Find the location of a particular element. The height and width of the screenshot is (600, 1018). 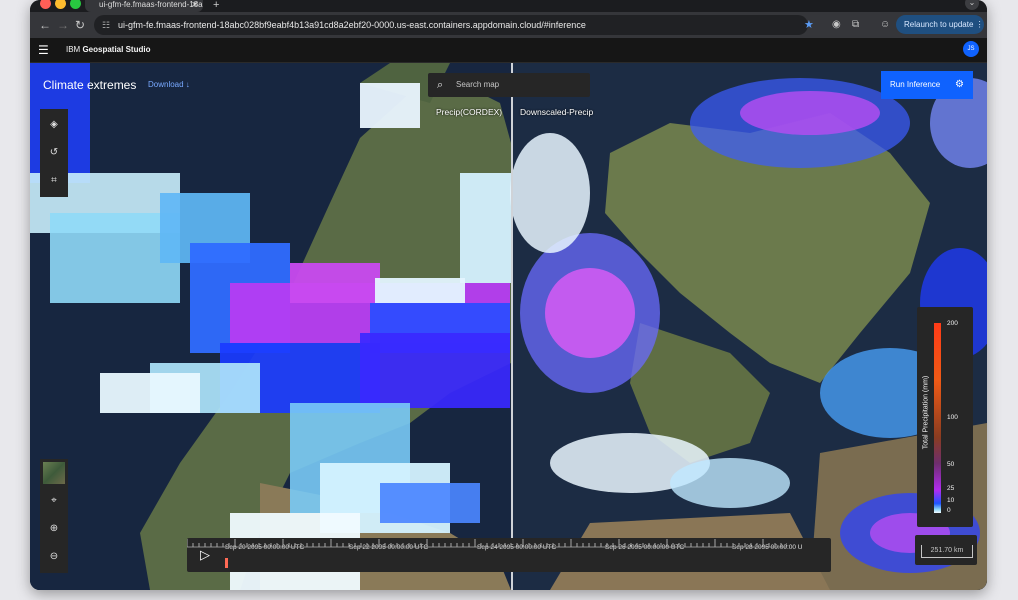

legend-tick: 0 is located at coordinates (949, 510).